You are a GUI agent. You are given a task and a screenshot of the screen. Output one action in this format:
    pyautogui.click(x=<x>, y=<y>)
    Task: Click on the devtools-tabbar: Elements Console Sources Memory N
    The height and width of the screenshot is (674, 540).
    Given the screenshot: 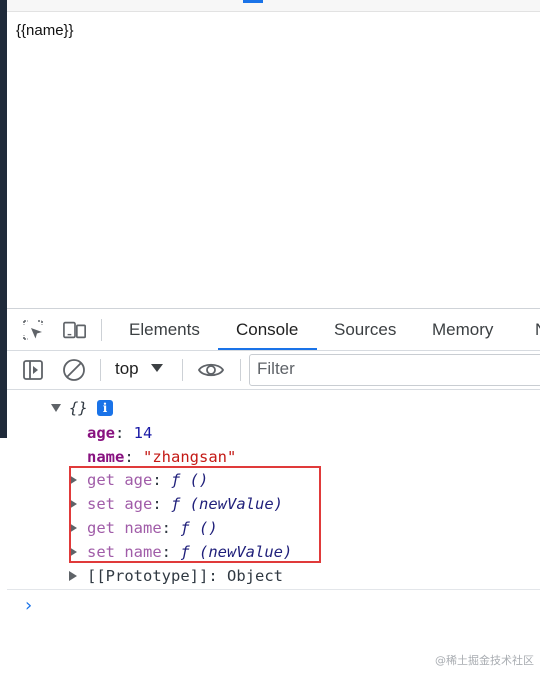 What is the action you would take?
    pyautogui.click(x=273, y=330)
    